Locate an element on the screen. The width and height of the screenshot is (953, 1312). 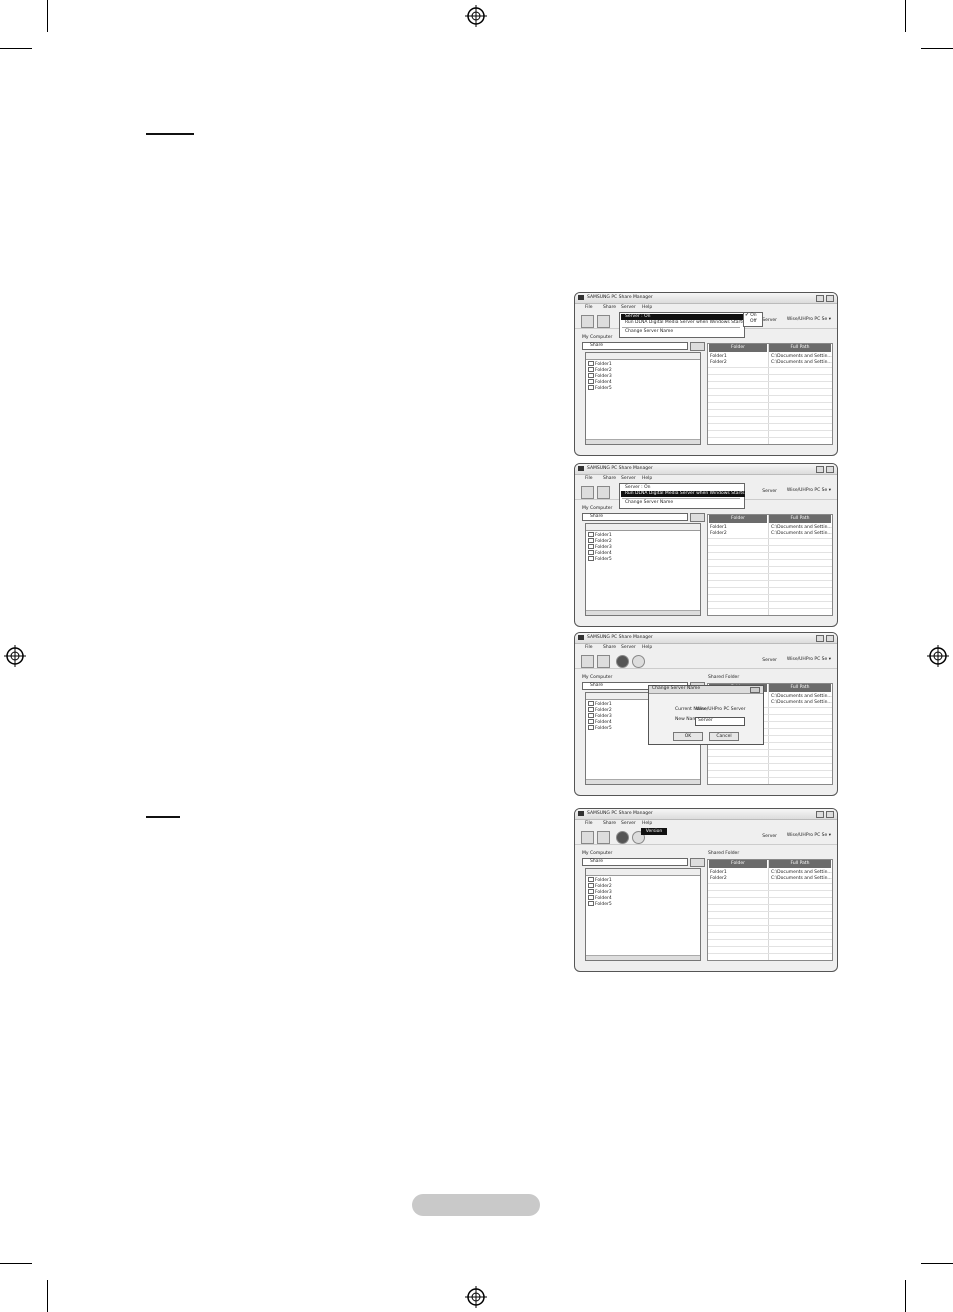
submenu-item-on: ✔ On is located at coordinates (751, 316).